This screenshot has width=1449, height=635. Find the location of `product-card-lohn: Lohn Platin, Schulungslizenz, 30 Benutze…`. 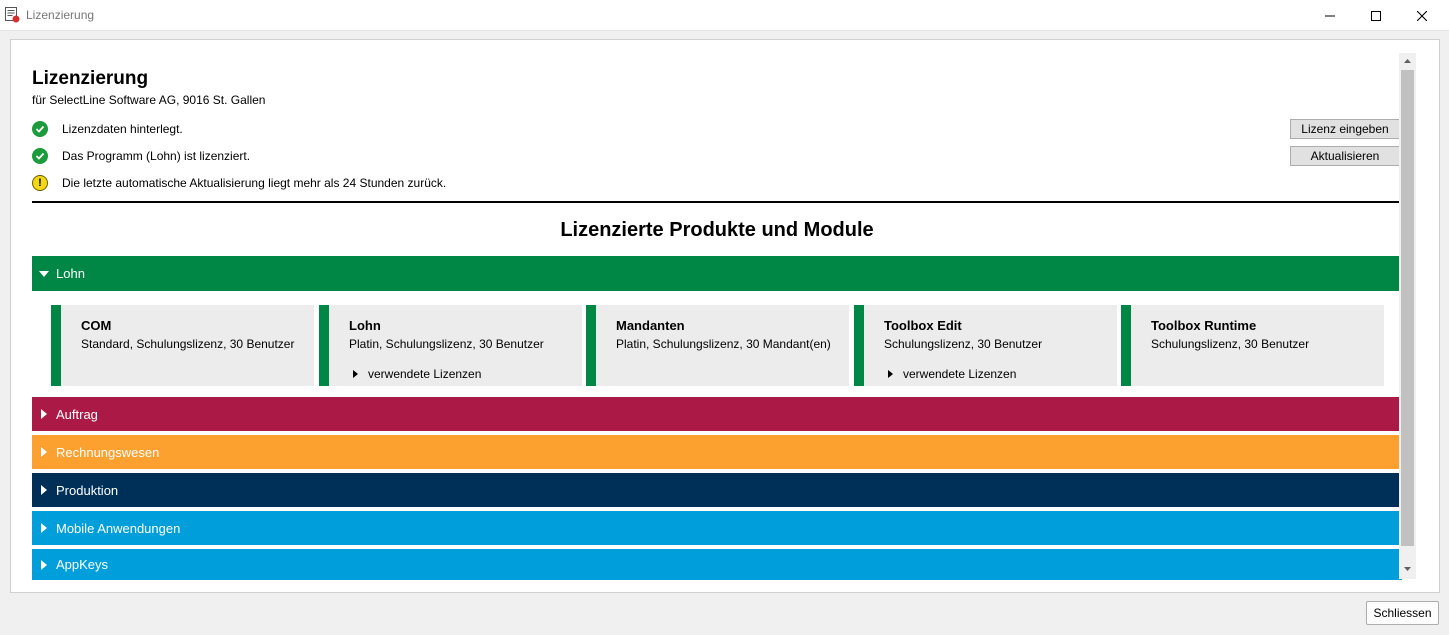

product-card-lohn: Lohn Platin, Schulungslizenz, 30 Benutze… is located at coordinates (450, 345).